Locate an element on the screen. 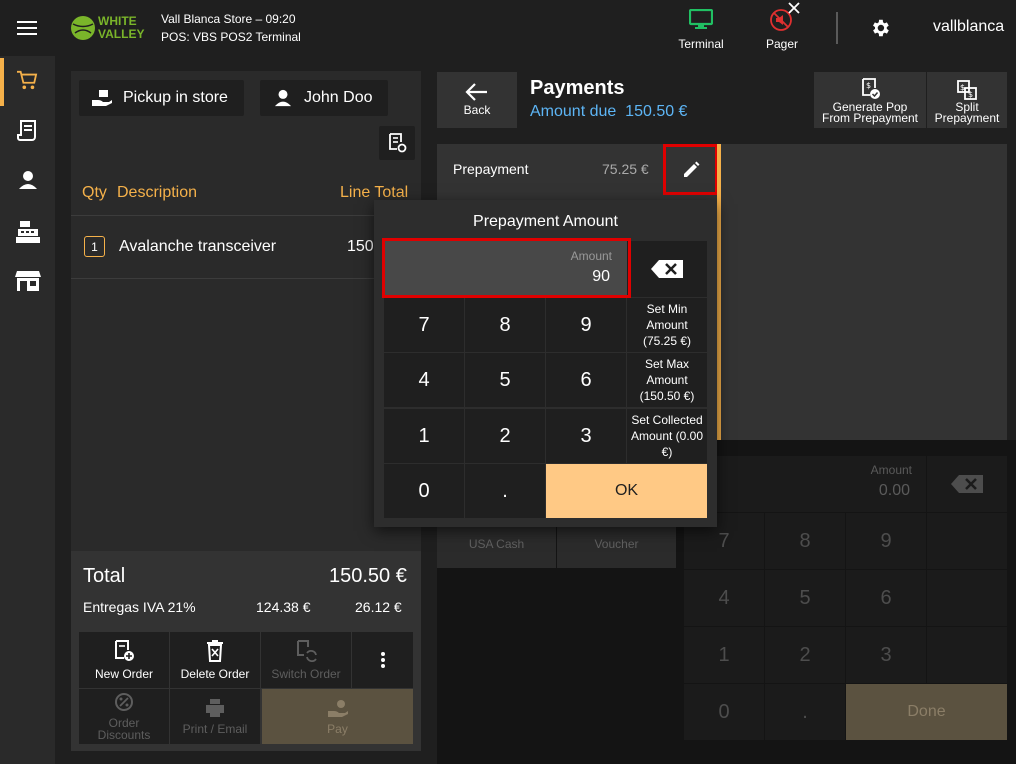  tax-label: Entregas IVA 21% is located at coordinates (139, 607).